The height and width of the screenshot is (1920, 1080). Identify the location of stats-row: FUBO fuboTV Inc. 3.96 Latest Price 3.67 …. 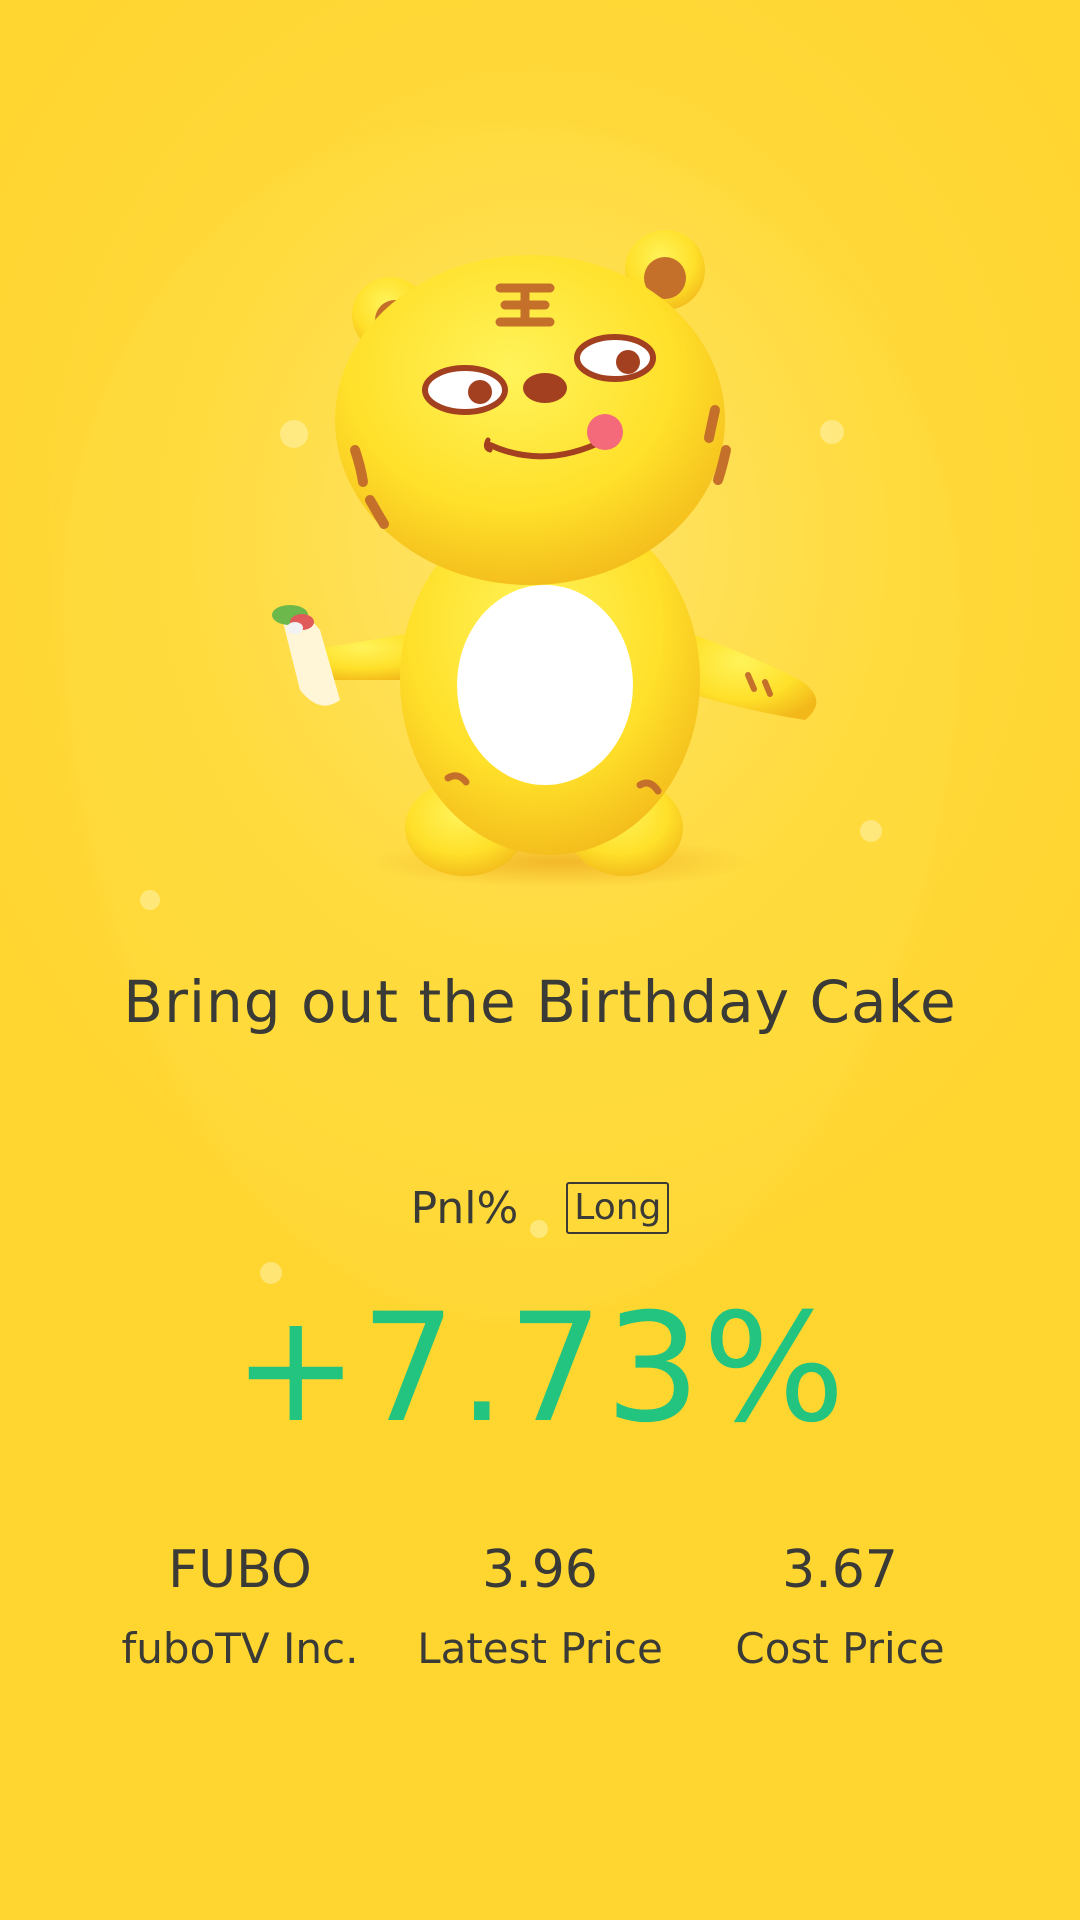
(540, 1606).